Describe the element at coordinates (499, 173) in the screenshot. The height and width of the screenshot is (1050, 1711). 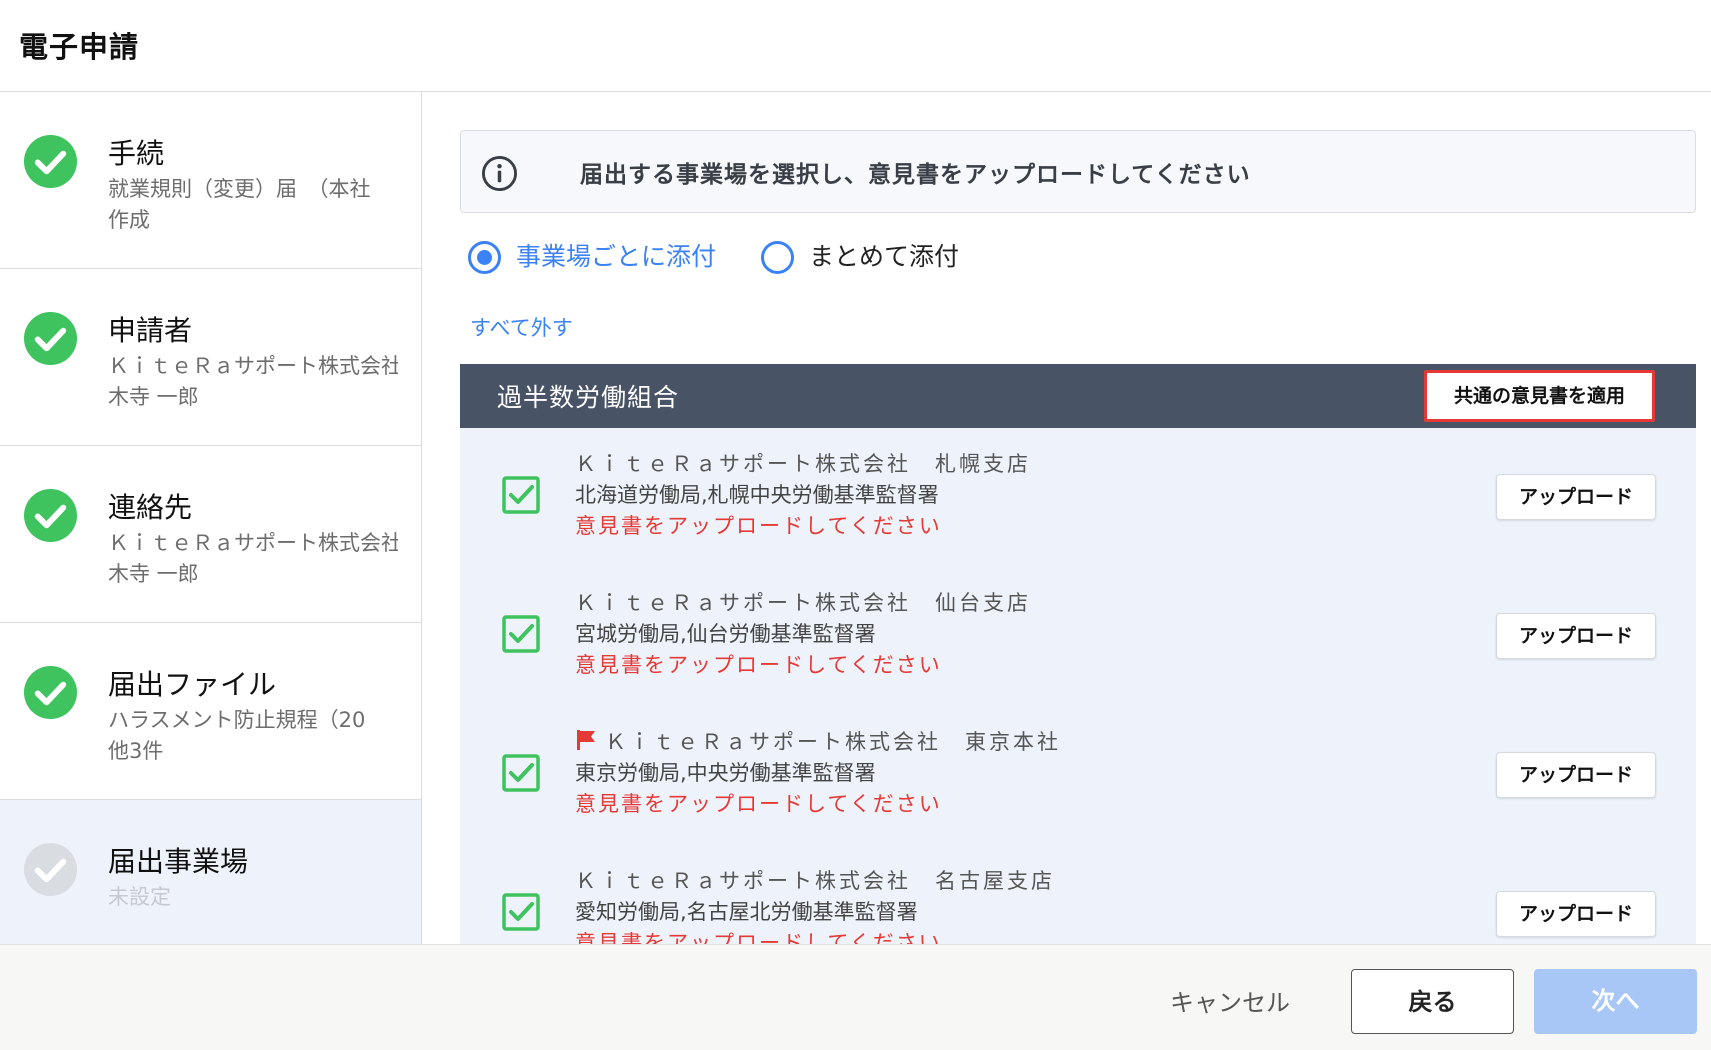
I see `info-icon` at that location.